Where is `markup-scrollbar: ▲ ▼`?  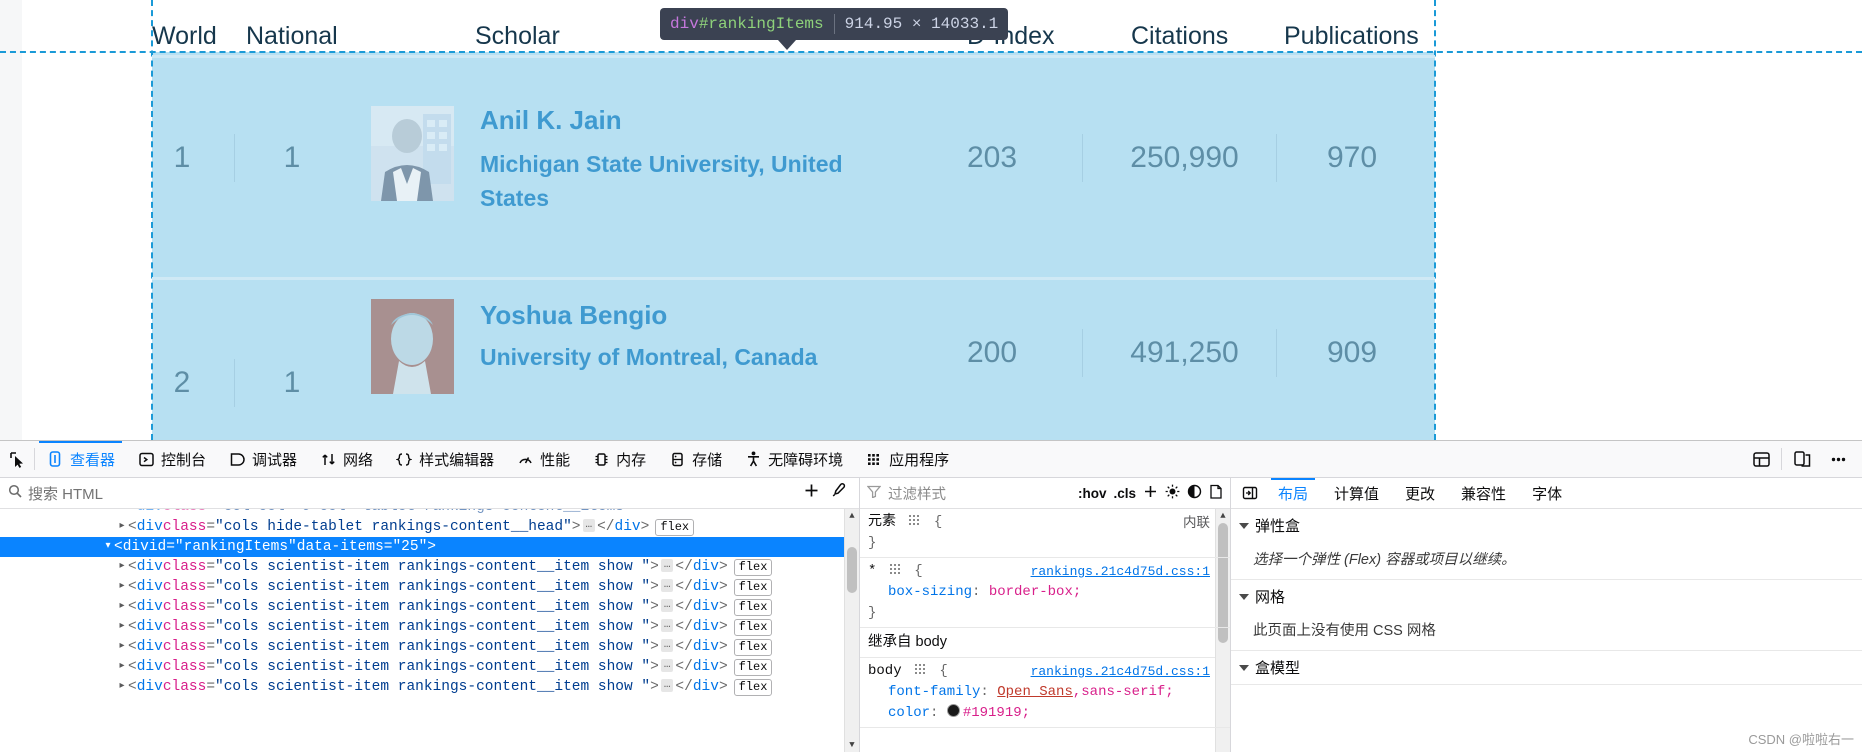 markup-scrollbar: ▲ ▼ is located at coordinates (851, 630).